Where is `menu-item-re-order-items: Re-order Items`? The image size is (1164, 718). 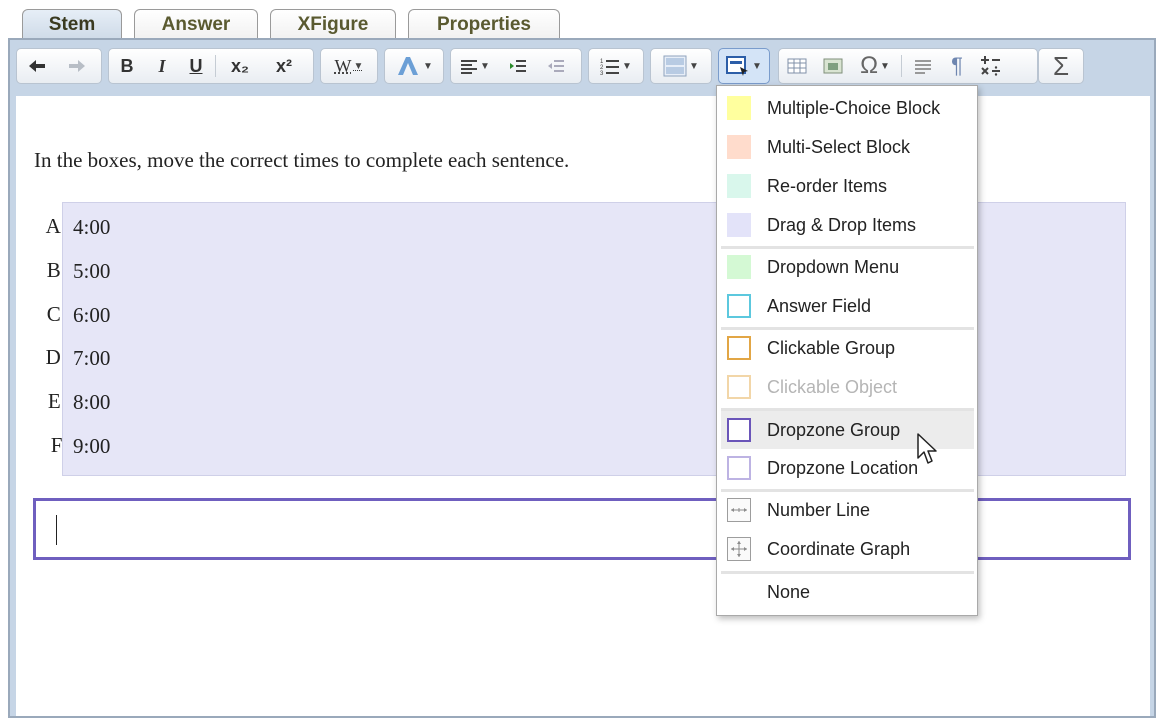
menu-item-re-order-items: Re-order Items is located at coordinates (847, 186).